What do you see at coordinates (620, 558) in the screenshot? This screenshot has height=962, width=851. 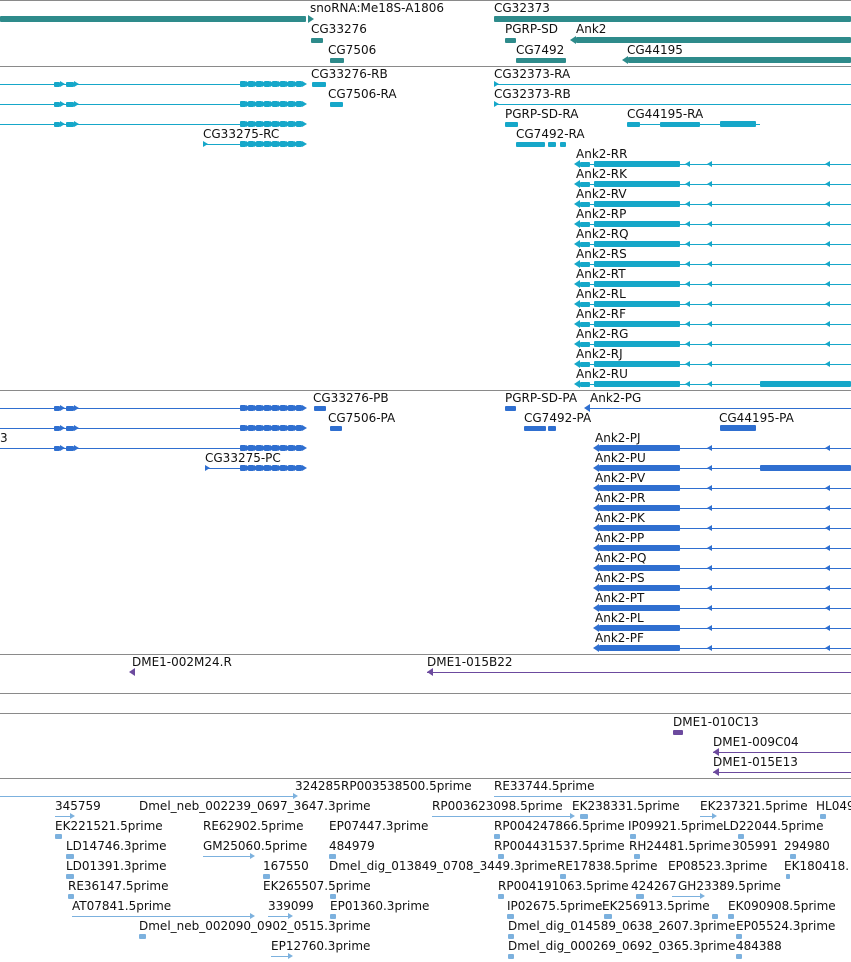 I see `proteins-label-ank2-pq: Ank2-PQ` at bounding box center [620, 558].